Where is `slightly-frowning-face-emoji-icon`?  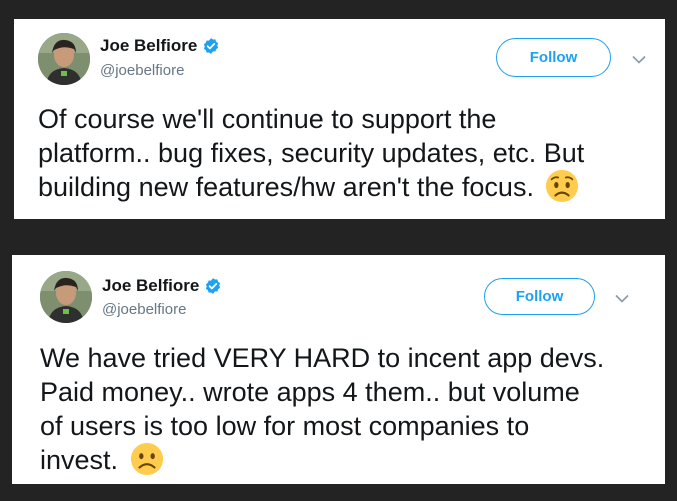 slightly-frowning-face-emoji-icon is located at coordinates (147, 459).